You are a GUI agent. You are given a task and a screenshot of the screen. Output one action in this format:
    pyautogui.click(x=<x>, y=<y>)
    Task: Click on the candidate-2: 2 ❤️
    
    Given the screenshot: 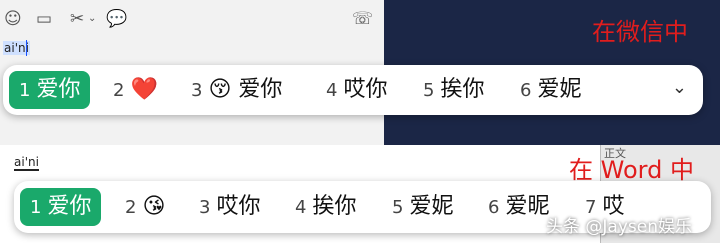 What is the action you would take?
    pyautogui.click(x=135, y=90)
    